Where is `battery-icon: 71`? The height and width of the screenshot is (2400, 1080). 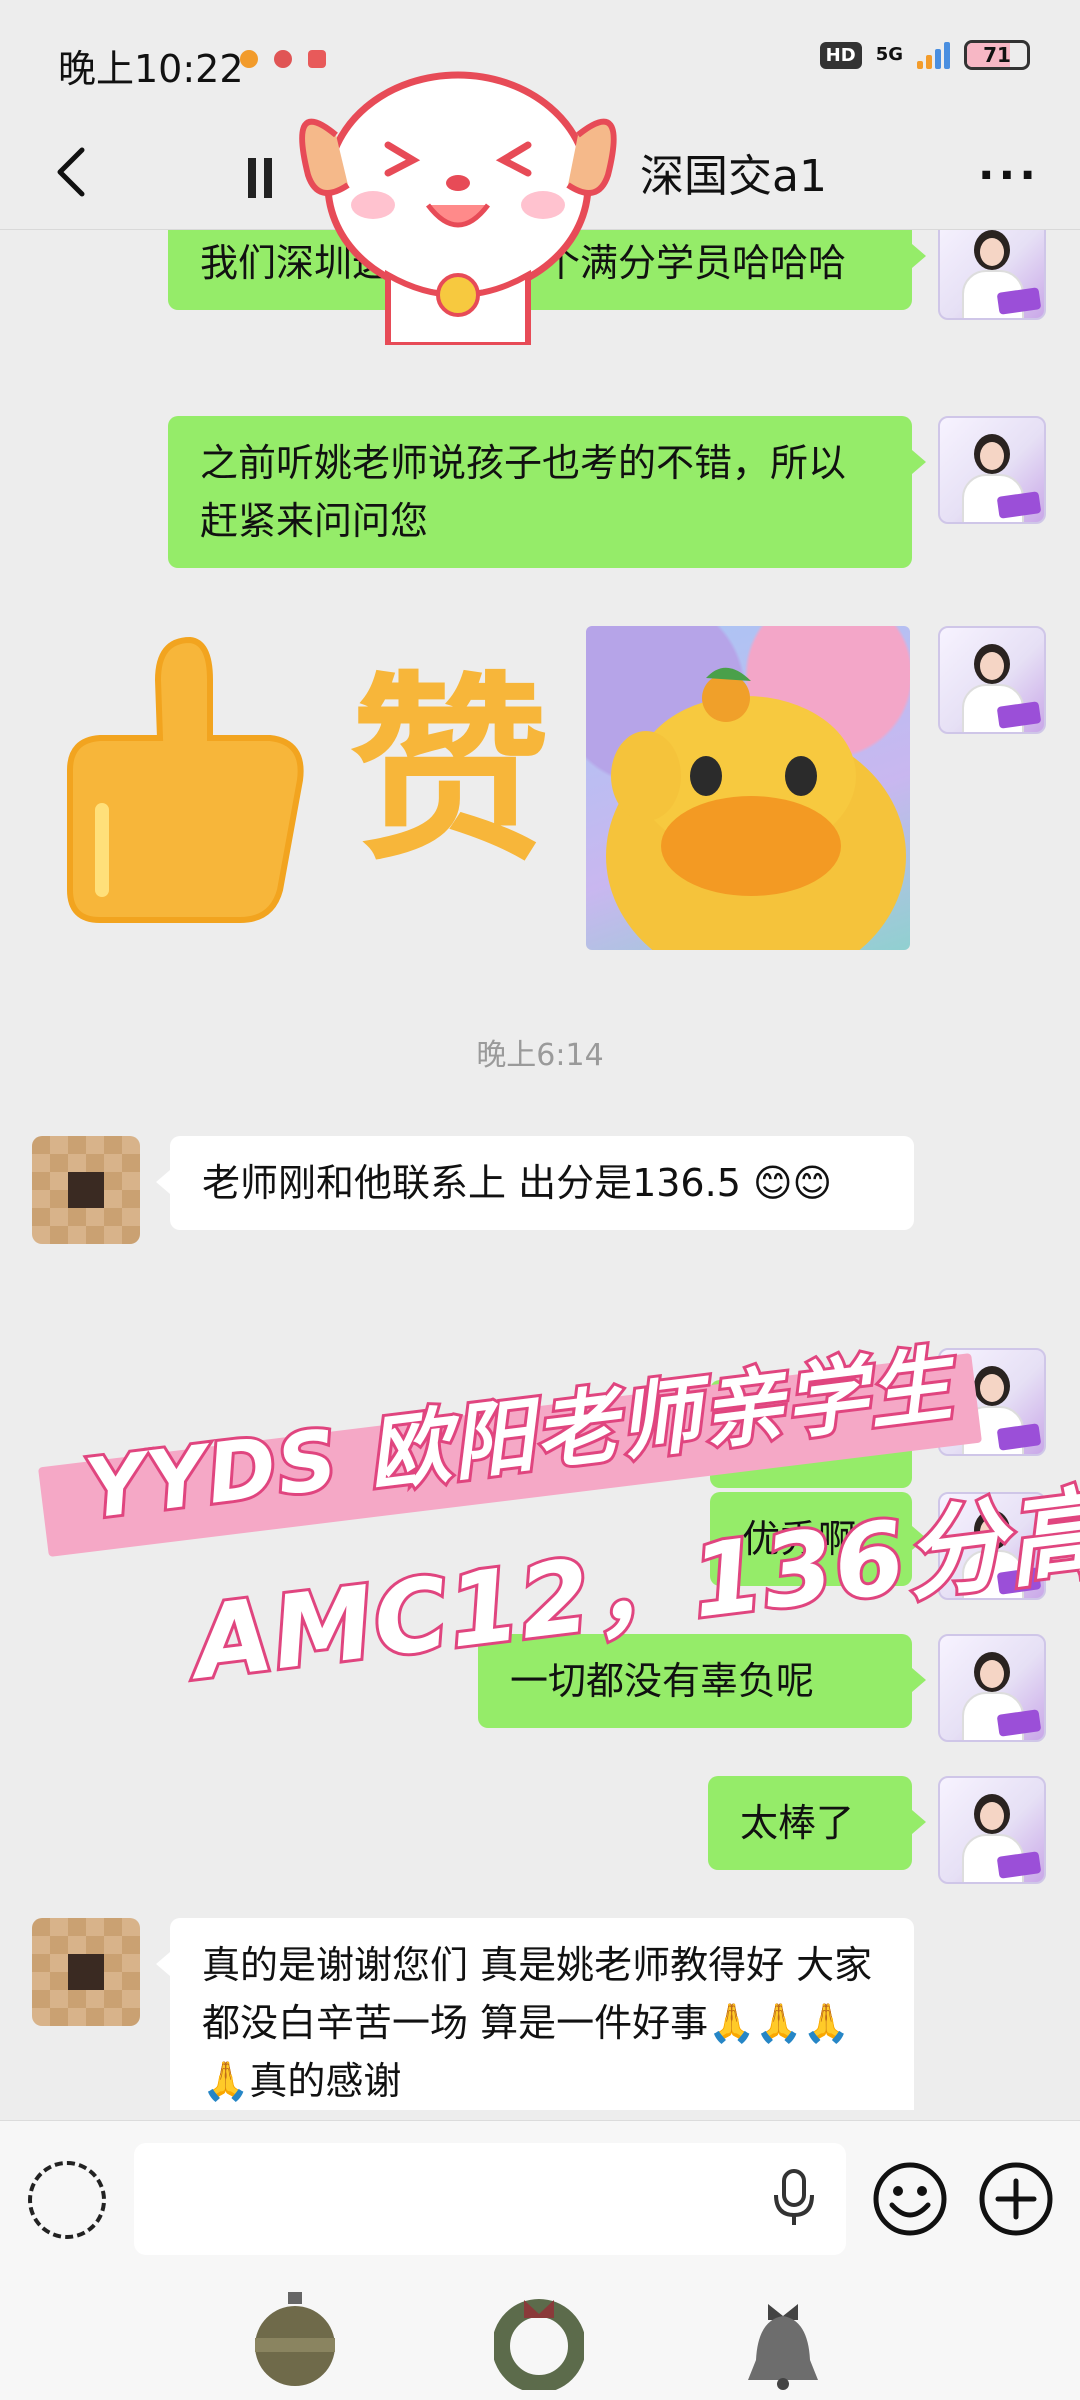 battery-icon: 71 is located at coordinates (997, 55).